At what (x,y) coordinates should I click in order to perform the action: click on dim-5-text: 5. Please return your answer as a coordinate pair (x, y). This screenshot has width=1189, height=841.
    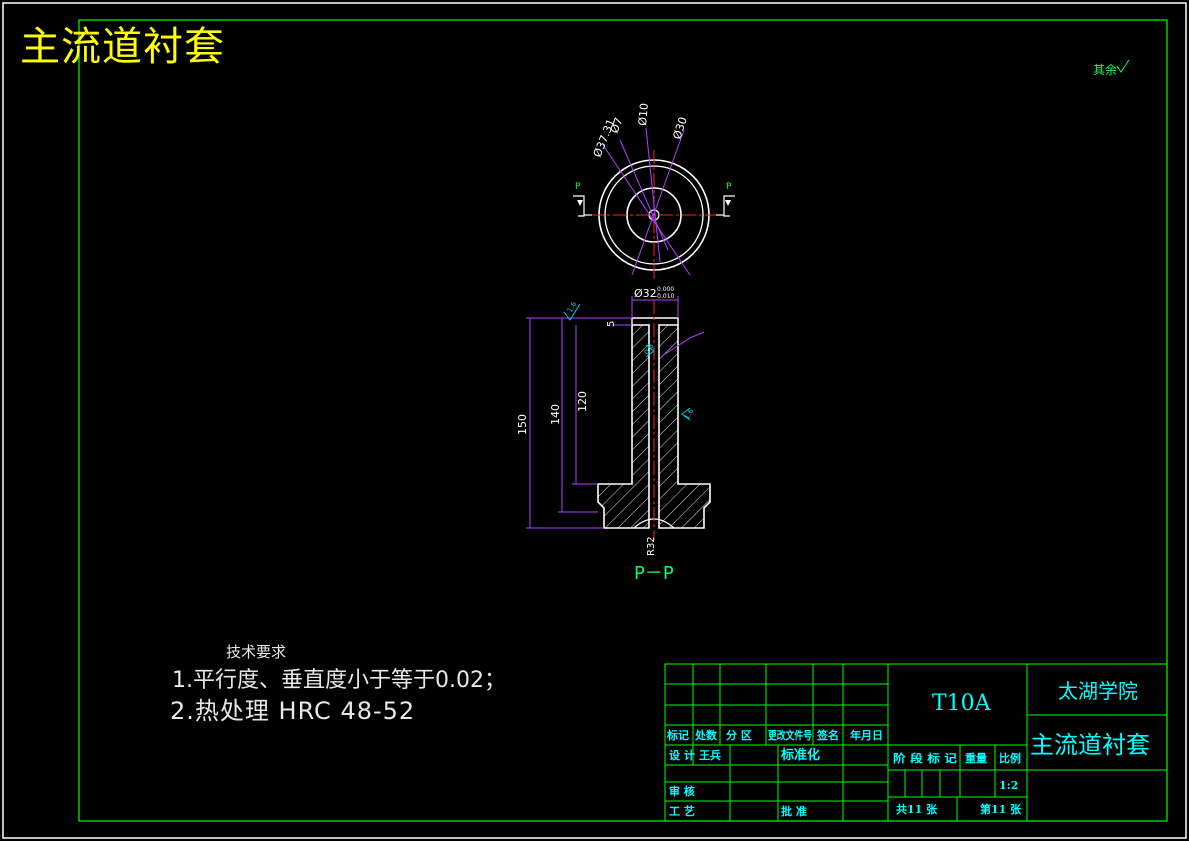
    Looking at the image, I should click on (611, 324).